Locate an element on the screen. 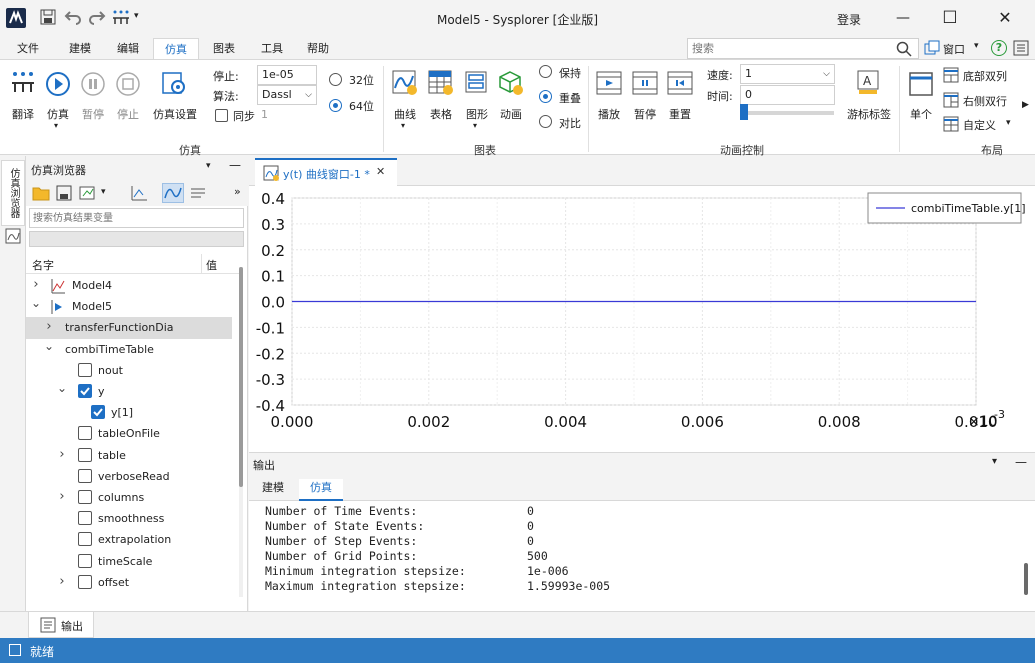  minimize-button: — is located at coordinates (903, 18).